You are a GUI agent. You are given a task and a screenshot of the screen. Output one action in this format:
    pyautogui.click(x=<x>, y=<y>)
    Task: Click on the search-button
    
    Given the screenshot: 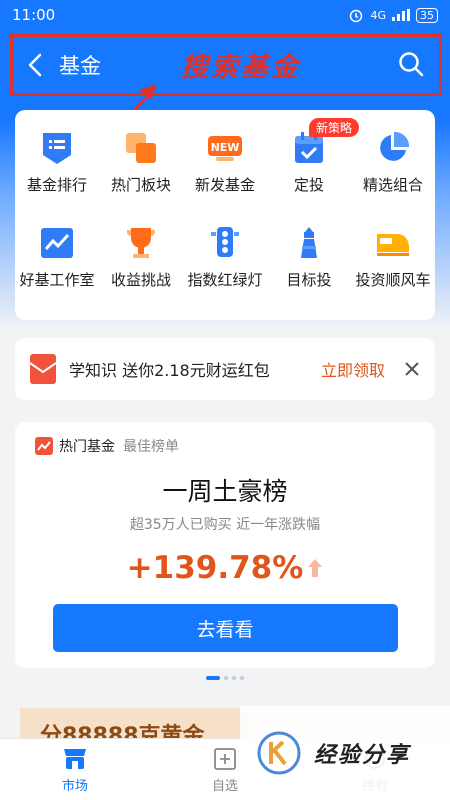 What is the action you would take?
    pyautogui.click(x=411, y=64)
    